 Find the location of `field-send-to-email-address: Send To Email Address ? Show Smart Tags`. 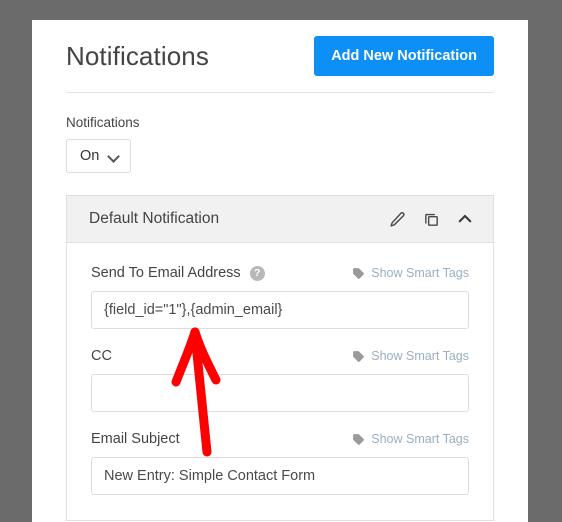

field-send-to-email-address: Send To Email Address ? Show Smart Tags is located at coordinates (280, 296).